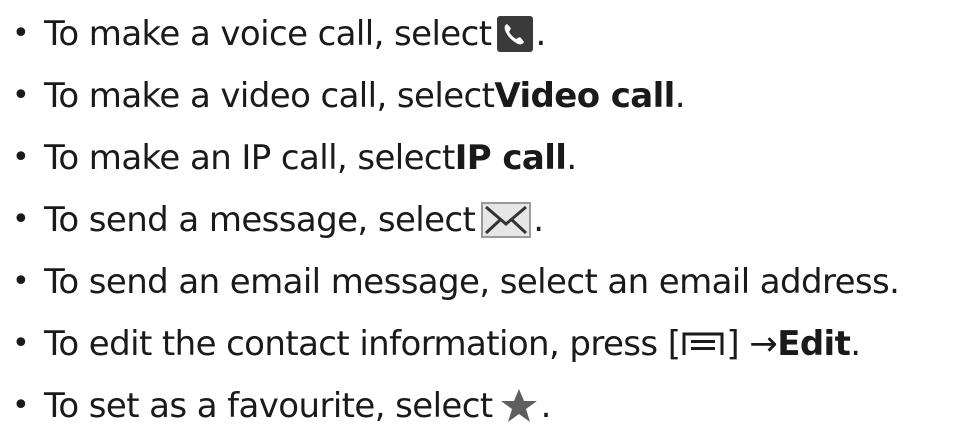 This screenshot has width=956, height=440. What do you see at coordinates (362, 344) in the screenshot?
I see `item-text: To edit the contact information, press [` at bounding box center [362, 344].